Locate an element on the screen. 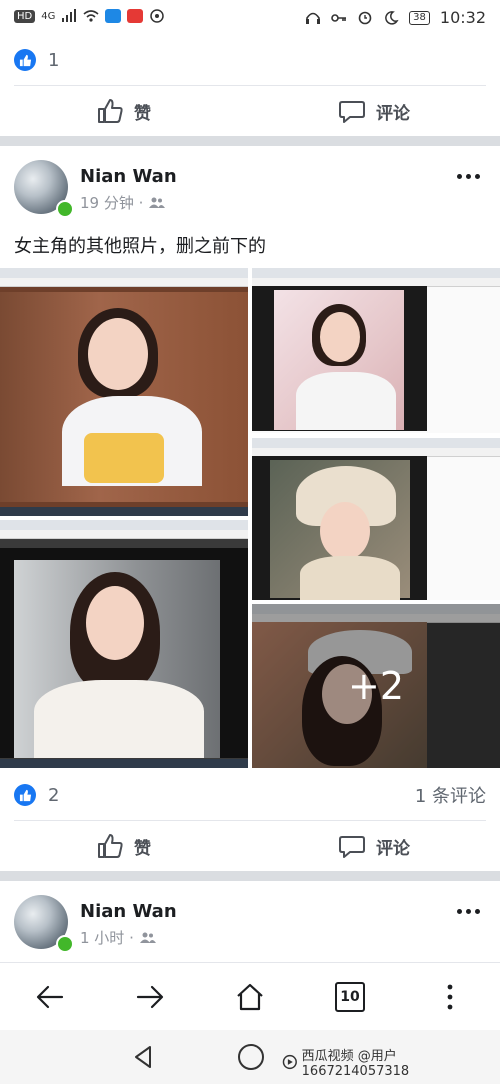 The height and width of the screenshot is (1084, 500). status-bar: HD 4G 38 10:32 is located at coordinates (250, 18).